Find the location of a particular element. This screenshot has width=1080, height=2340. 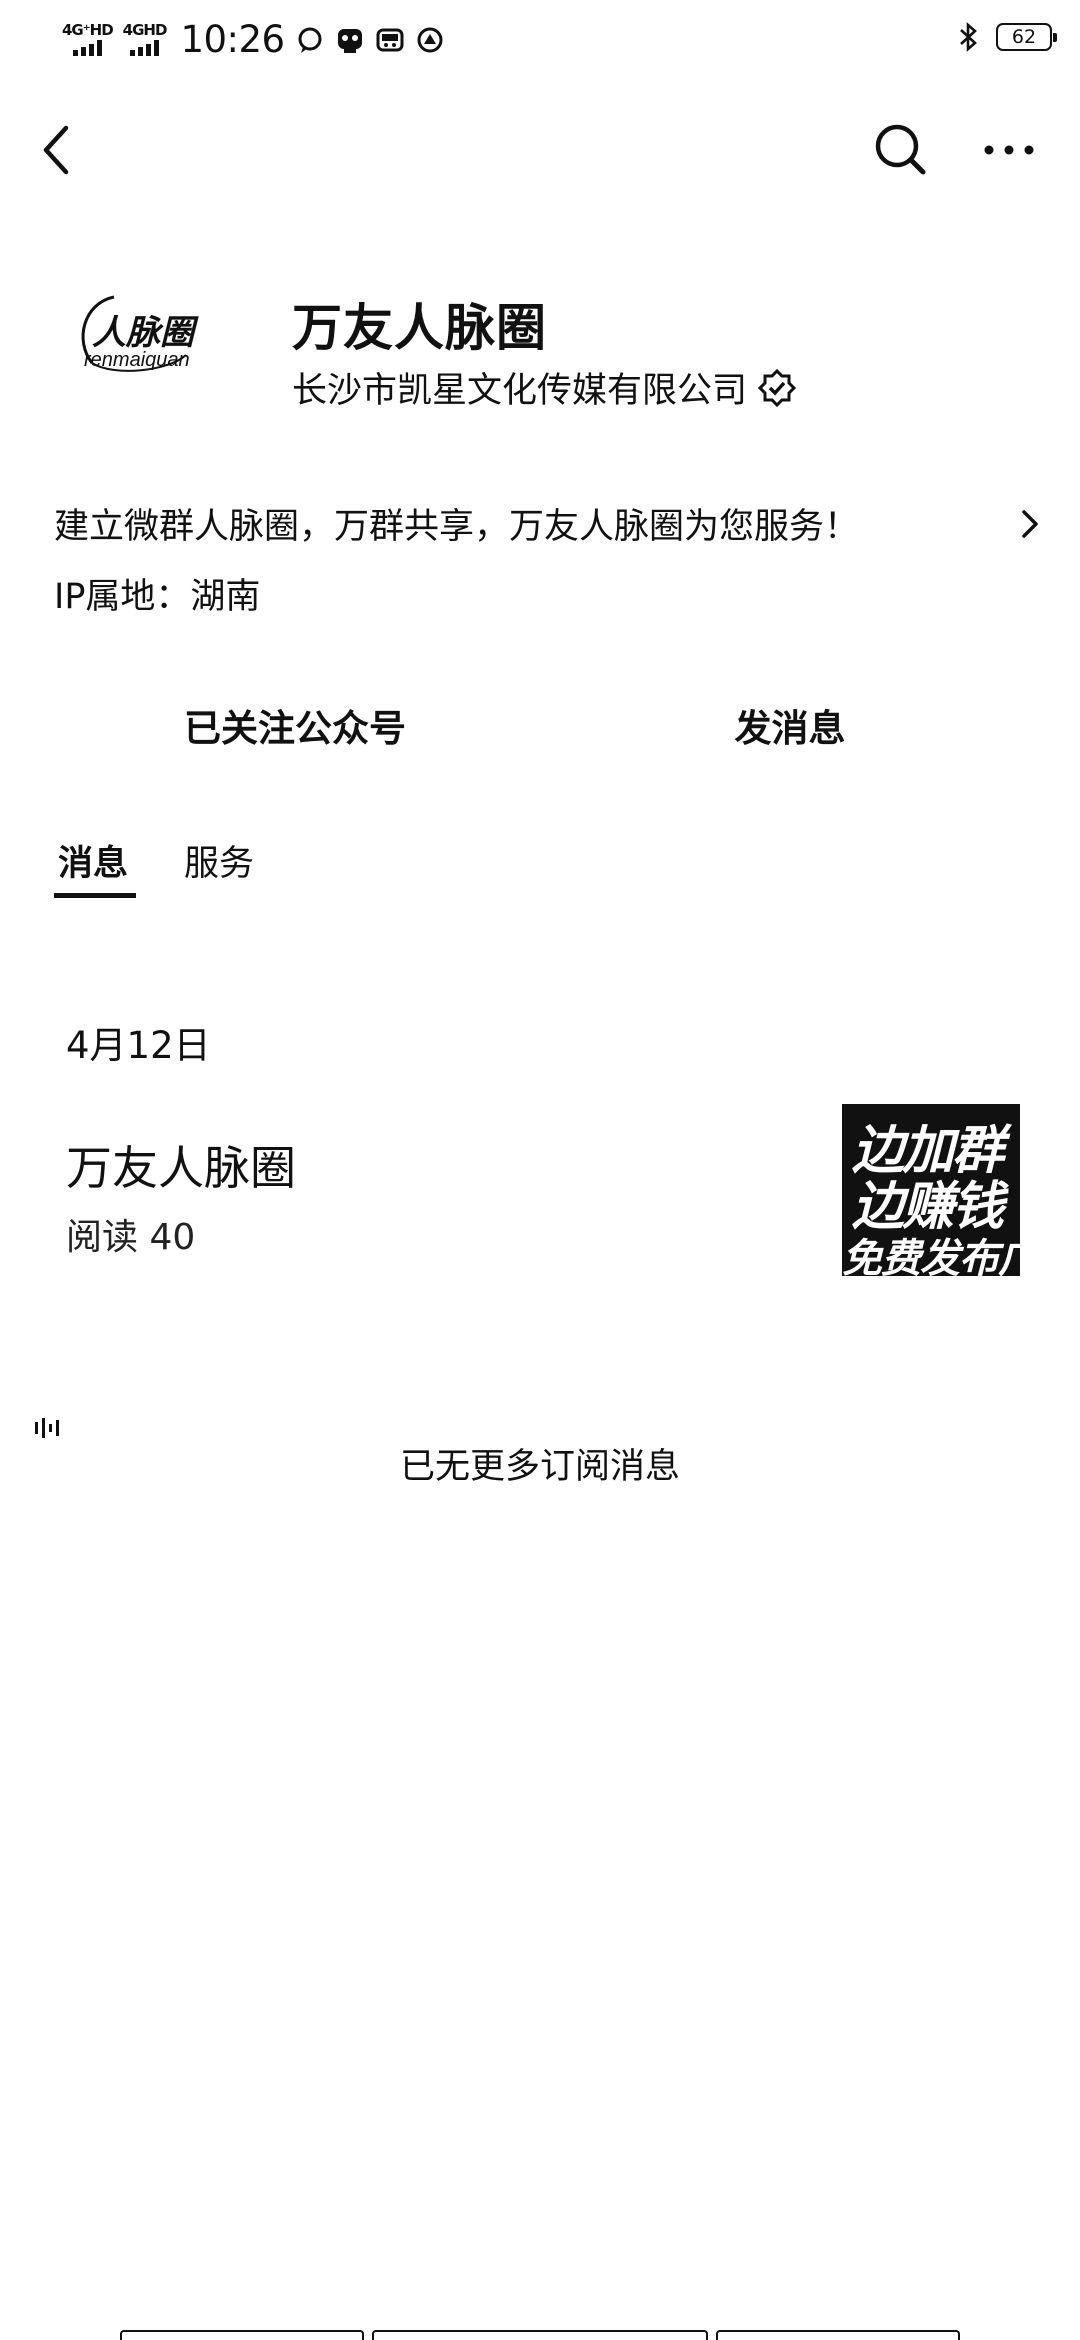

back-button is located at coordinates (55, 150).